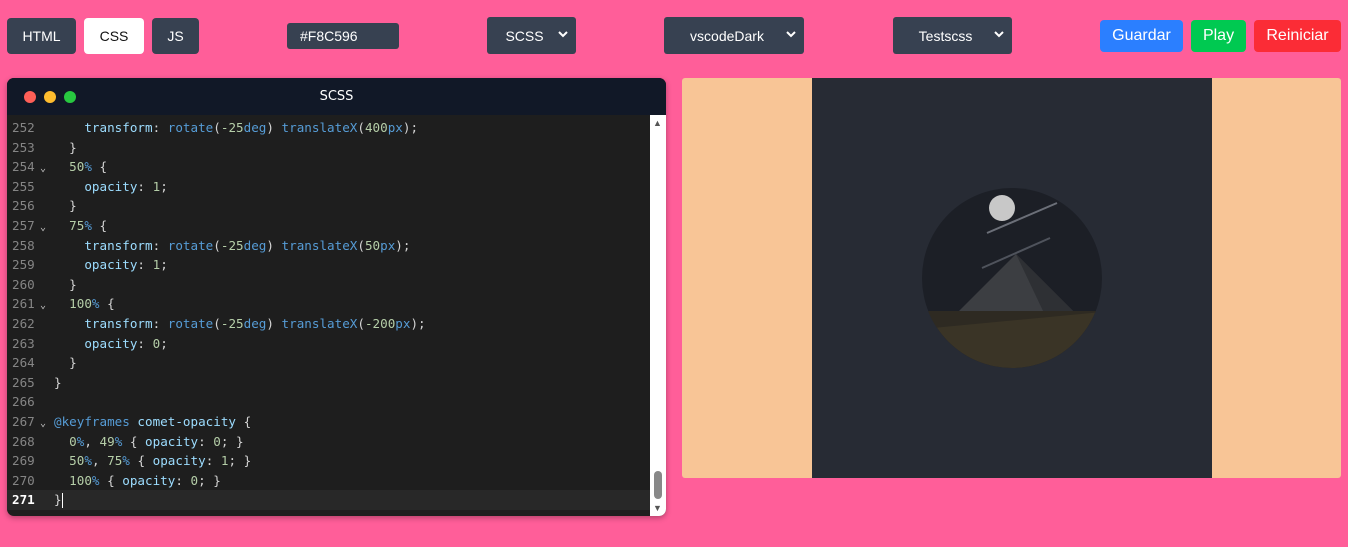 Image resolution: width=1348 pixels, height=547 pixels. Describe the element at coordinates (175, 36) in the screenshot. I see `tab-js: JS` at that location.